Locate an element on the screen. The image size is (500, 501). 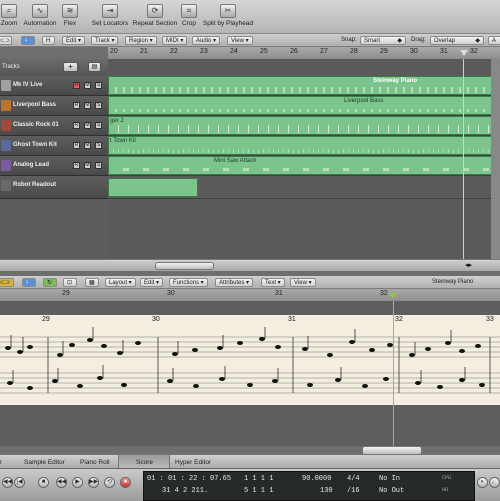
track-lane: t Town Kit Gh is located at coordinates (304, 146).